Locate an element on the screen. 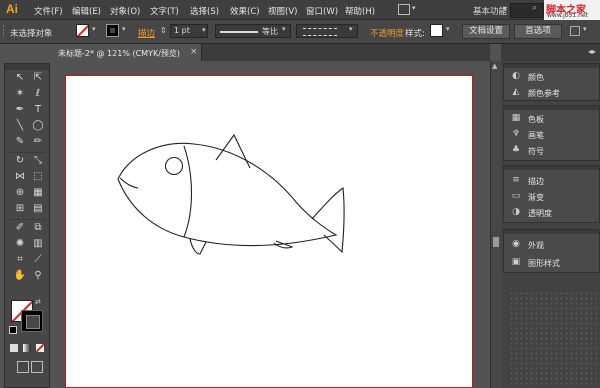 This screenshot has width=600, height=388. panel-label: 渐变 is located at coordinates (536, 197).